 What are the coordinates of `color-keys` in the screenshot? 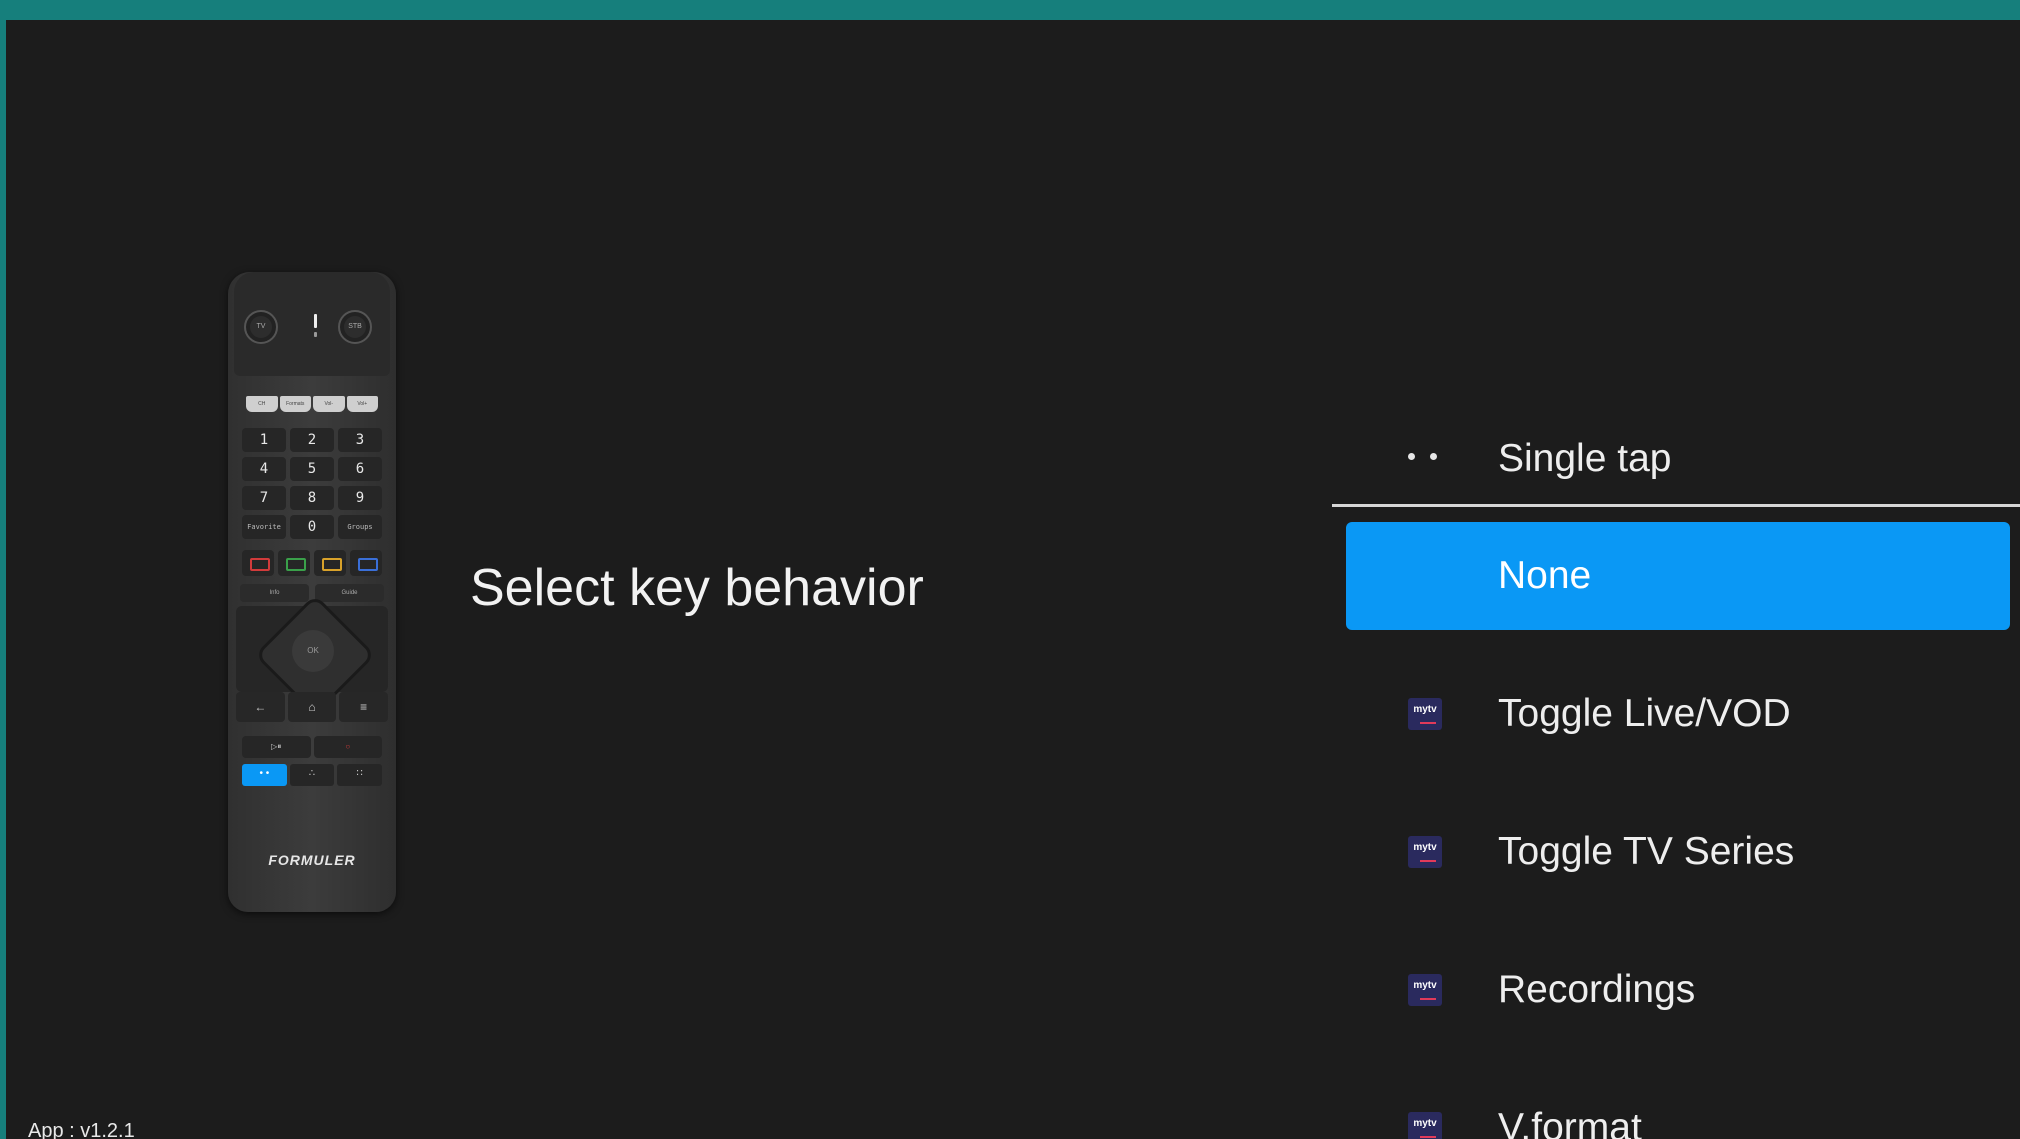 It's located at (312, 563).